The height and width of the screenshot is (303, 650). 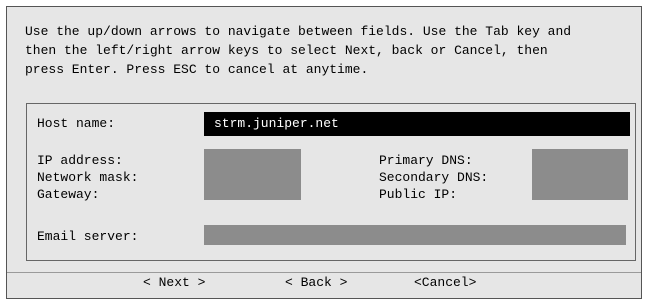 I want to click on next-button: < Next >, so click(x=174, y=283).